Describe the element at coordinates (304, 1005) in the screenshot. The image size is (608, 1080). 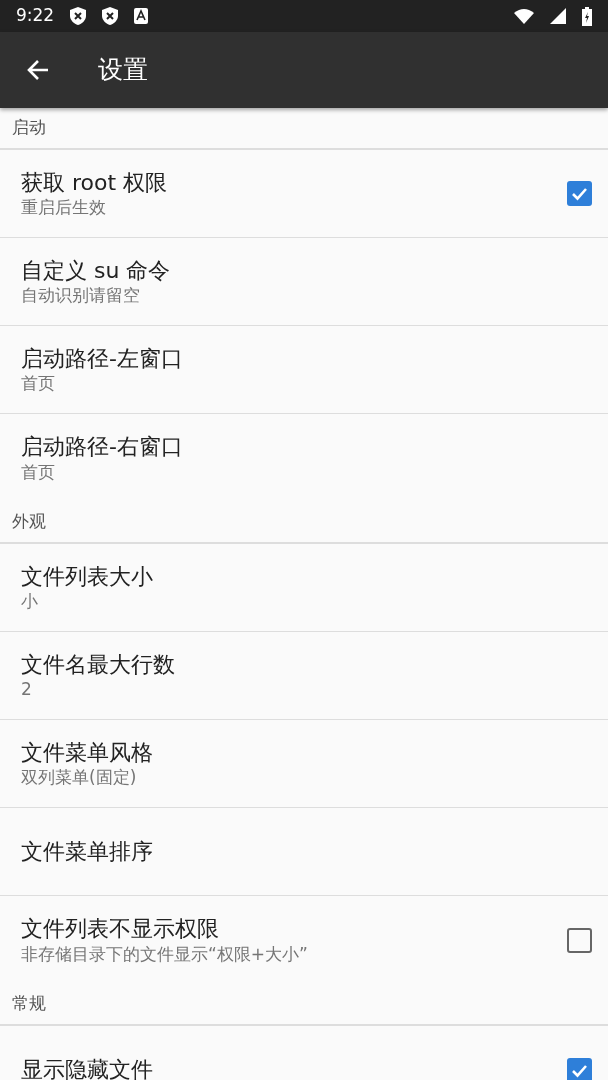
I see `section-header: 常规` at that location.